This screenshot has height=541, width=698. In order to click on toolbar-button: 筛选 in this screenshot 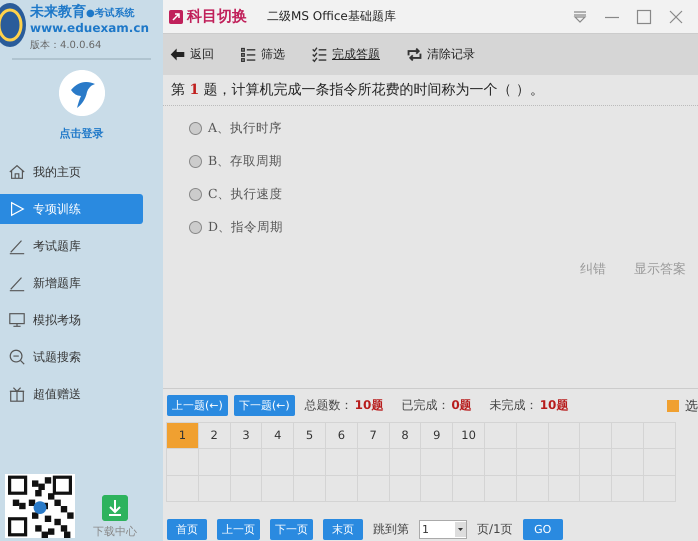, I will do `click(262, 54)`.